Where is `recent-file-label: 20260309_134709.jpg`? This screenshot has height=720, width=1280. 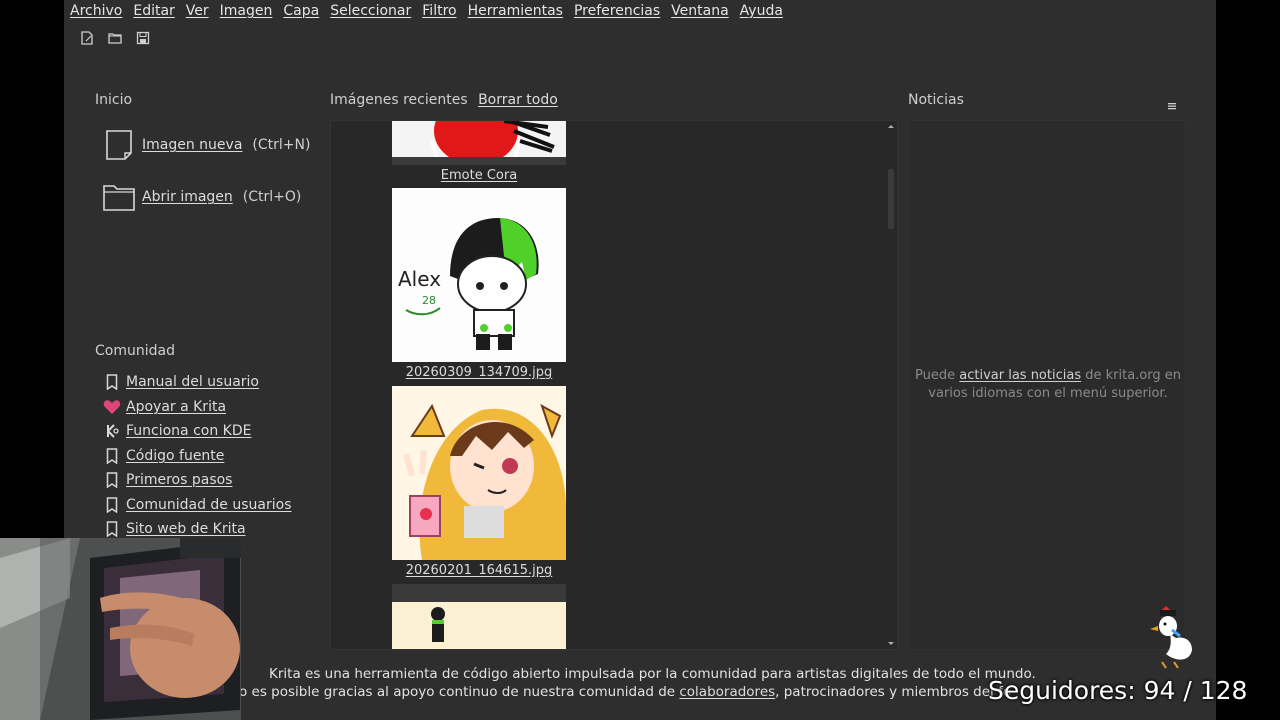
recent-file-label: 20260309_134709.jpg is located at coordinates (479, 372).